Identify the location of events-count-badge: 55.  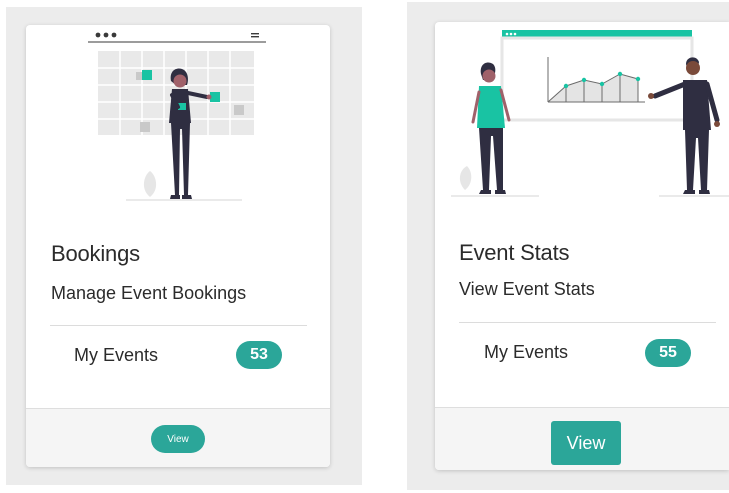
(668, 353).